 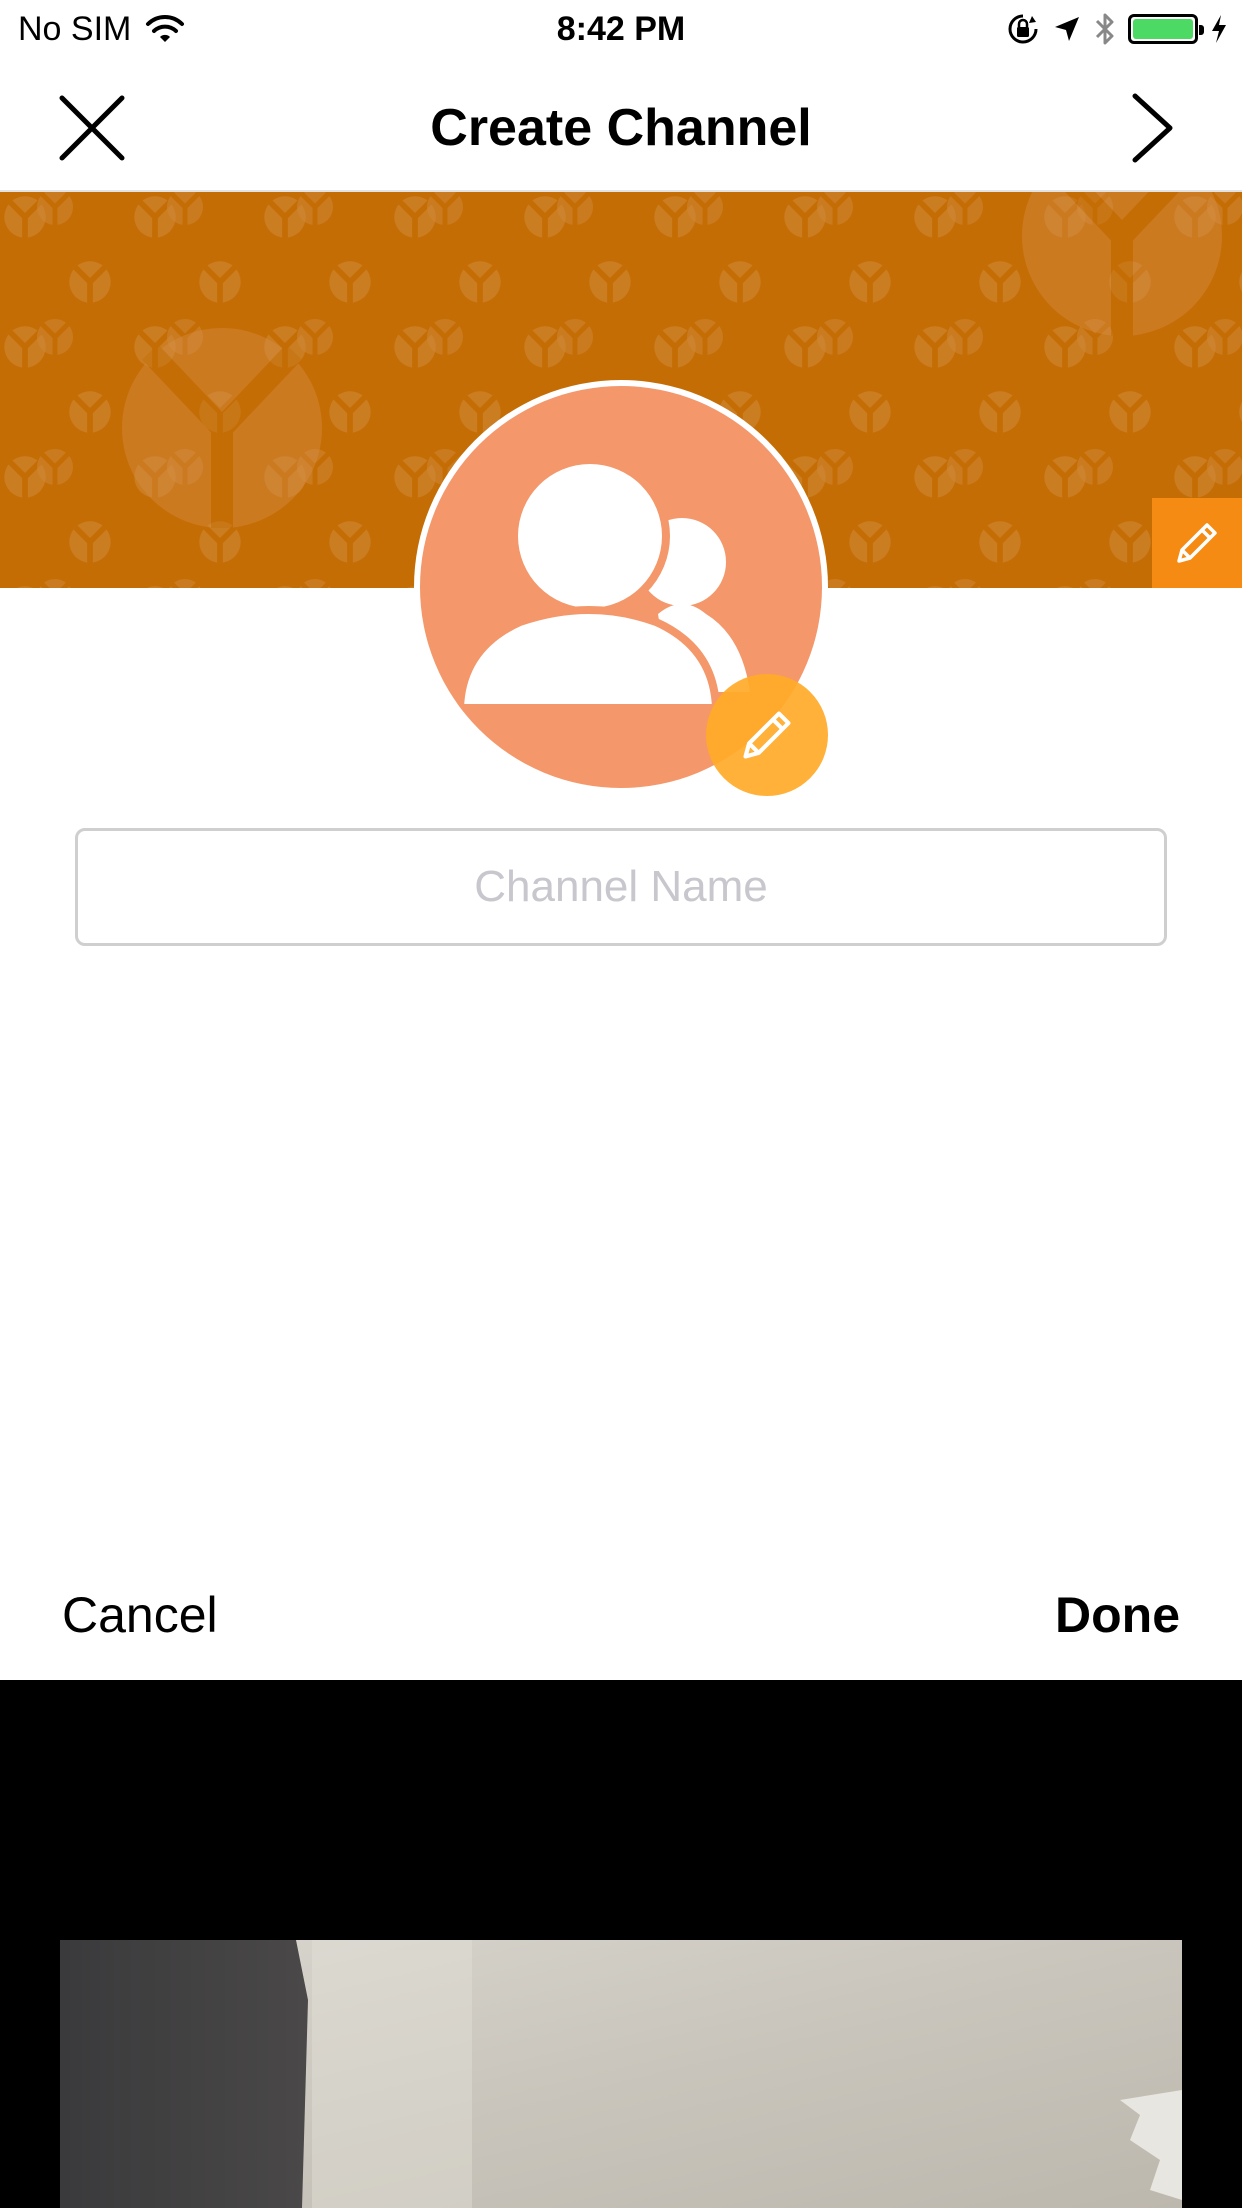 I want to click on picker-toolbar: Cancel Done, so click(x=621, y=1625).